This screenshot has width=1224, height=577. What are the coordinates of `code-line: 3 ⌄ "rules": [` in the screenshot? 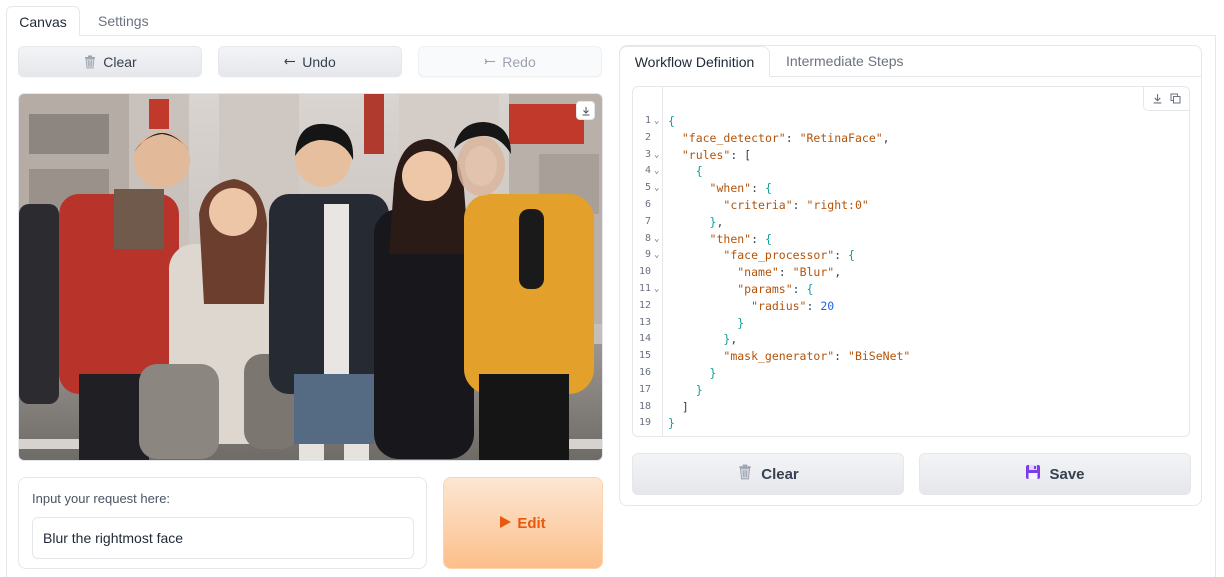 It's located at (911, 155).